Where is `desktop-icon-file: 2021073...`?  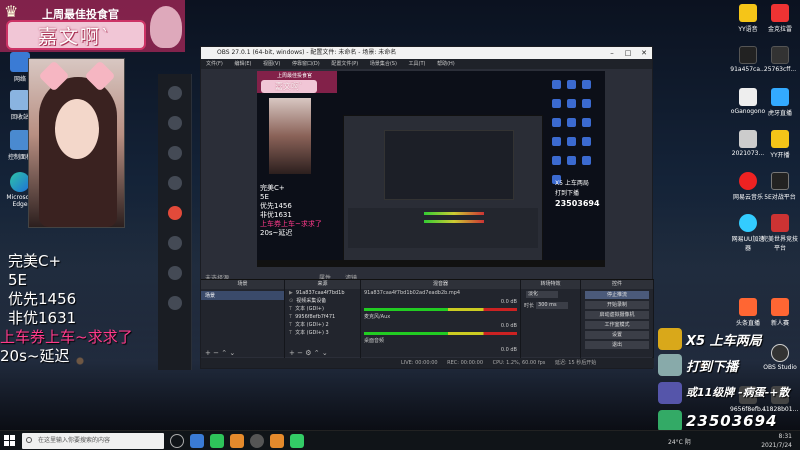 desktop-icon-file: 2021073... is located at coordinates (748, 143).